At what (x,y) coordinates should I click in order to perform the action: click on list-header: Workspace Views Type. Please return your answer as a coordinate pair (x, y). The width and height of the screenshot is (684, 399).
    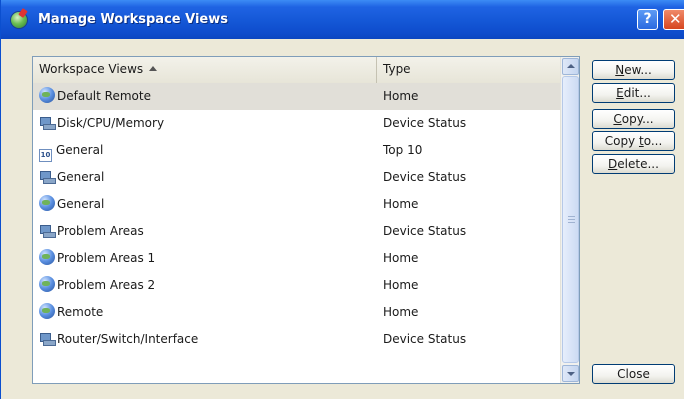
    Looking at the image, I should click on (296, 70).